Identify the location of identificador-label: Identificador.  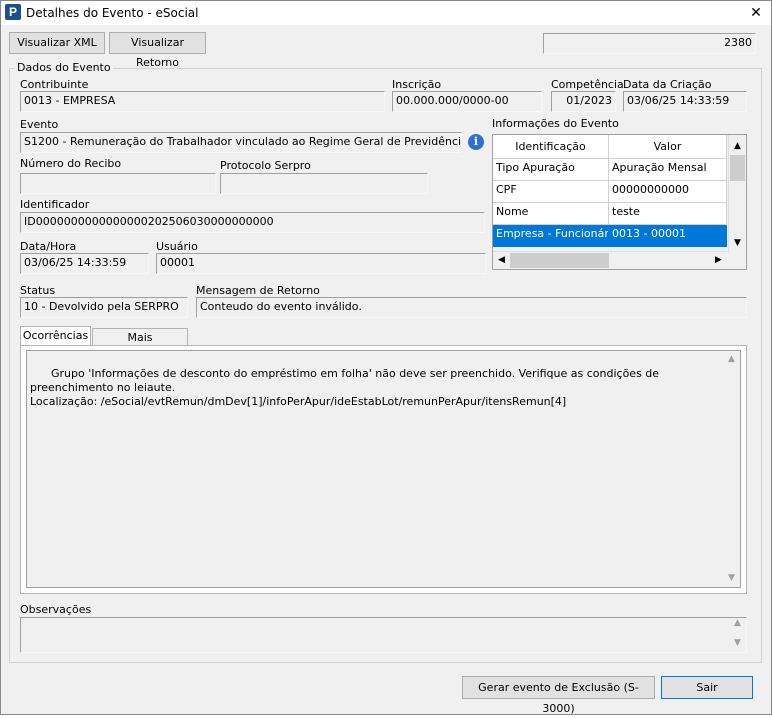
(55, 204).